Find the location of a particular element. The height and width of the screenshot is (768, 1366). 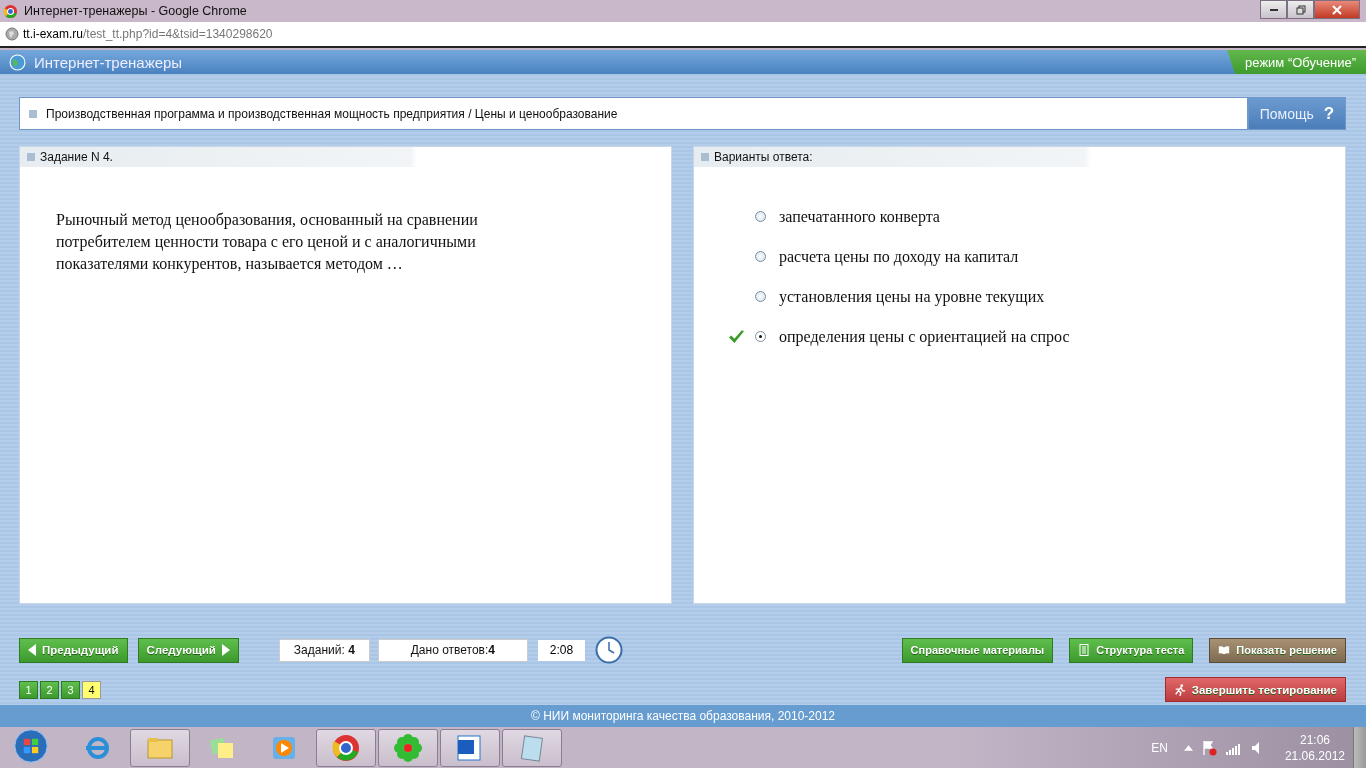

answer-option-text: установления цены на уровне текущих is located at coordinates (912, 296).